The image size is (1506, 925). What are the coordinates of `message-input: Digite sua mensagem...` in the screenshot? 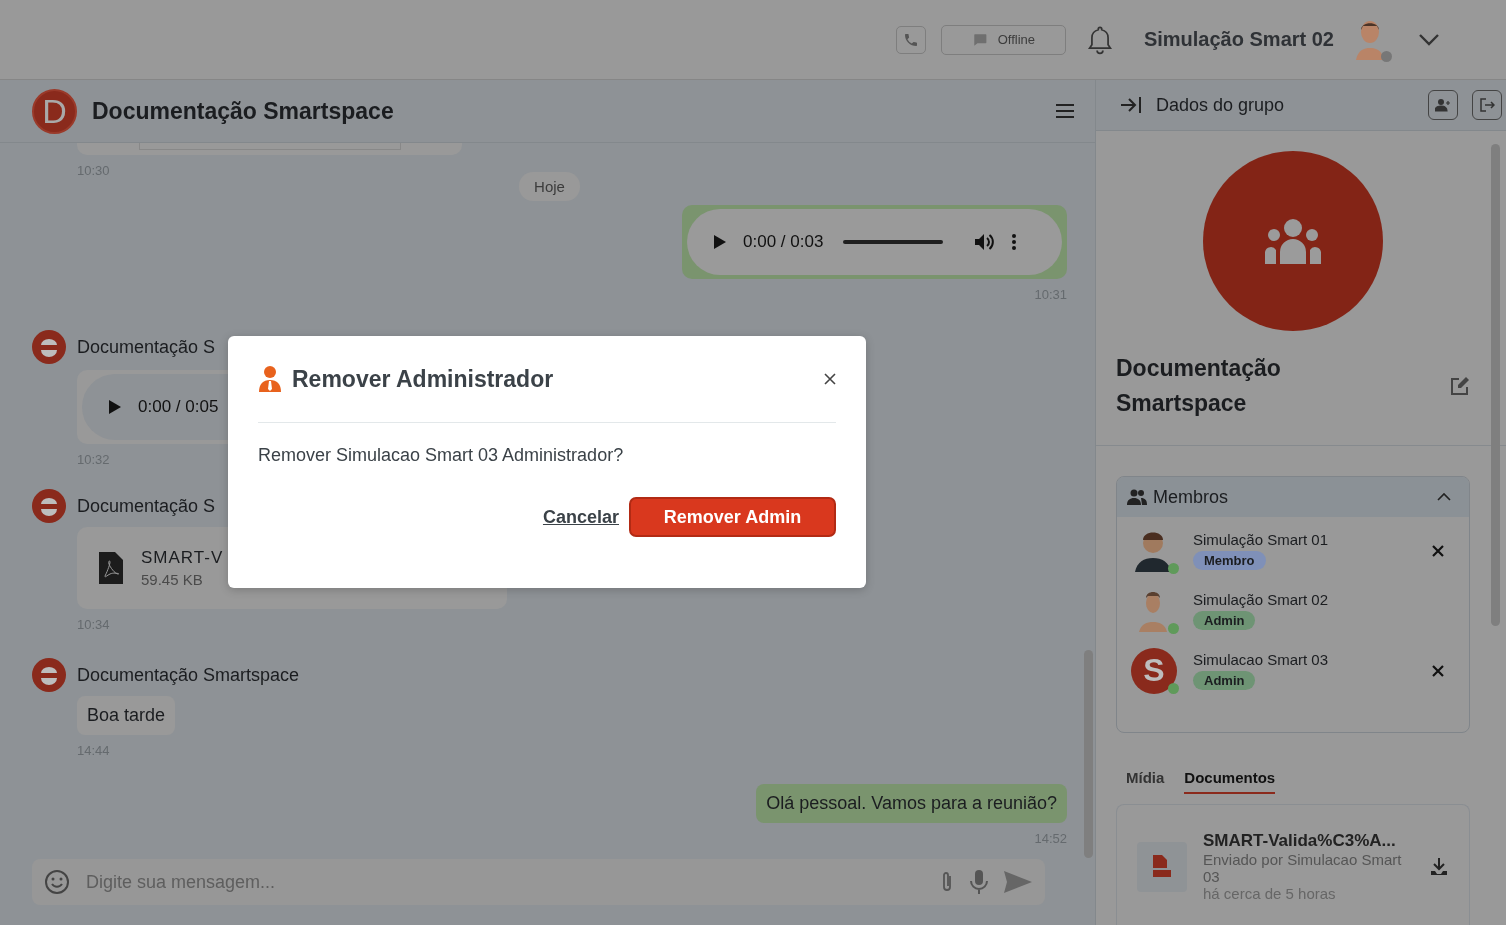 It's located at (504, 882).